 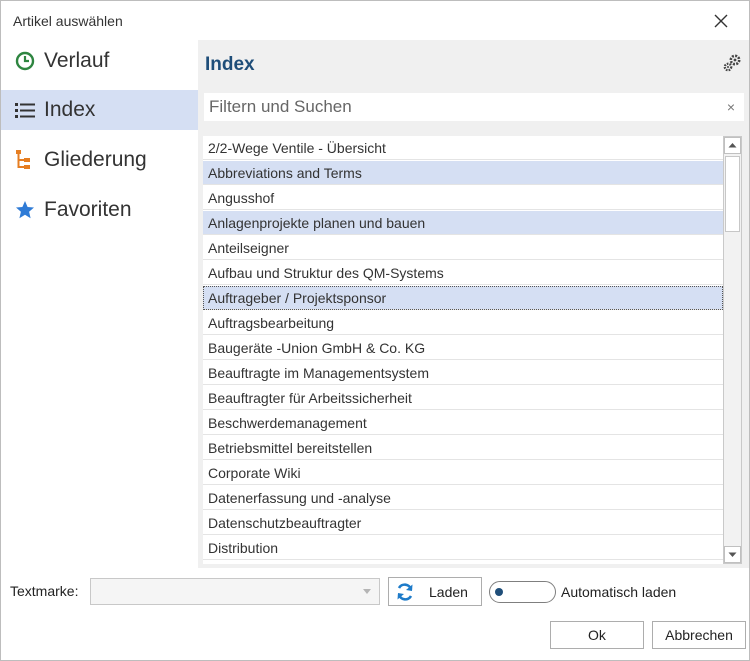 What do you see at coordinates (732, 145) in the screenshot?
I see `scroll-up-button` at bounding box center [732, 145].